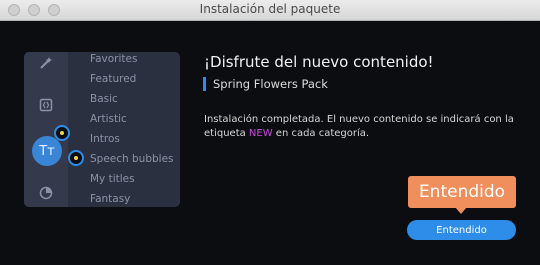 The height and width of the screenshot is (265, 540). I want to click on category-basic: Basic, so click(104, 99).